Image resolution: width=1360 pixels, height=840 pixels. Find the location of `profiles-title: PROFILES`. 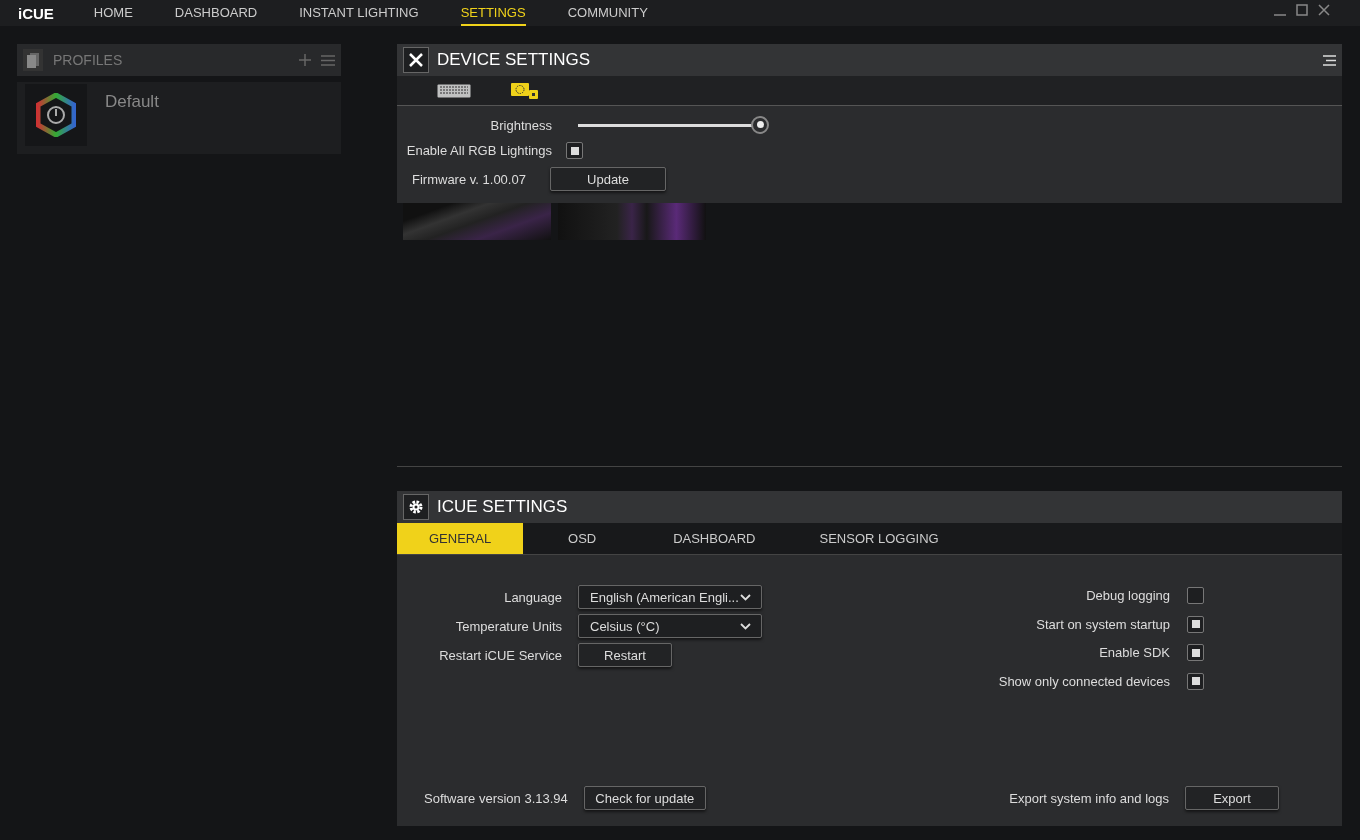

profiles-title: PROFILES is located at coordinates (88, 60).